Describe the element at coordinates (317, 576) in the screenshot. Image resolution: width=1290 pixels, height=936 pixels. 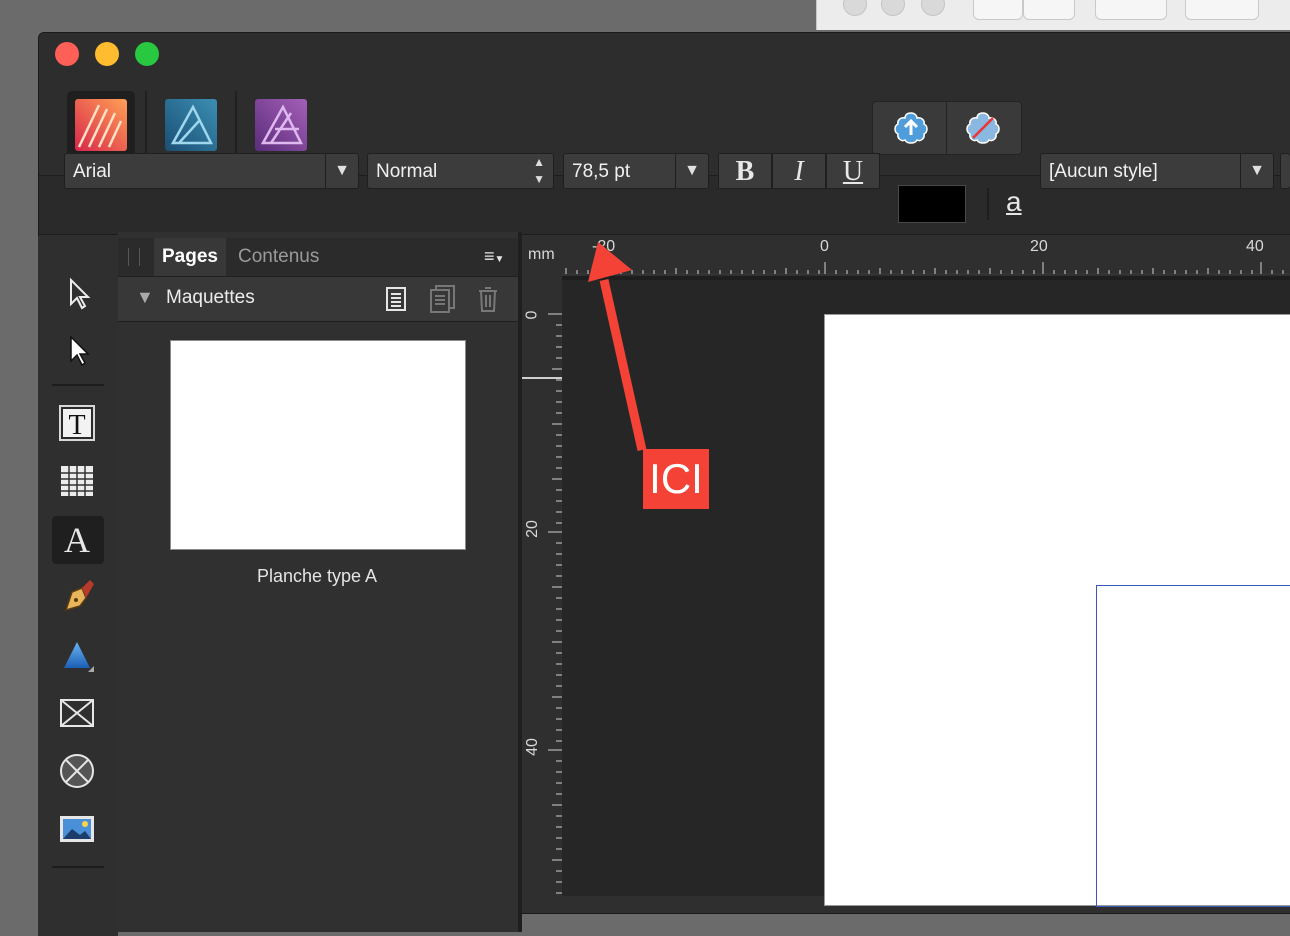
I see `master-page-label: Planche type A` at that location.